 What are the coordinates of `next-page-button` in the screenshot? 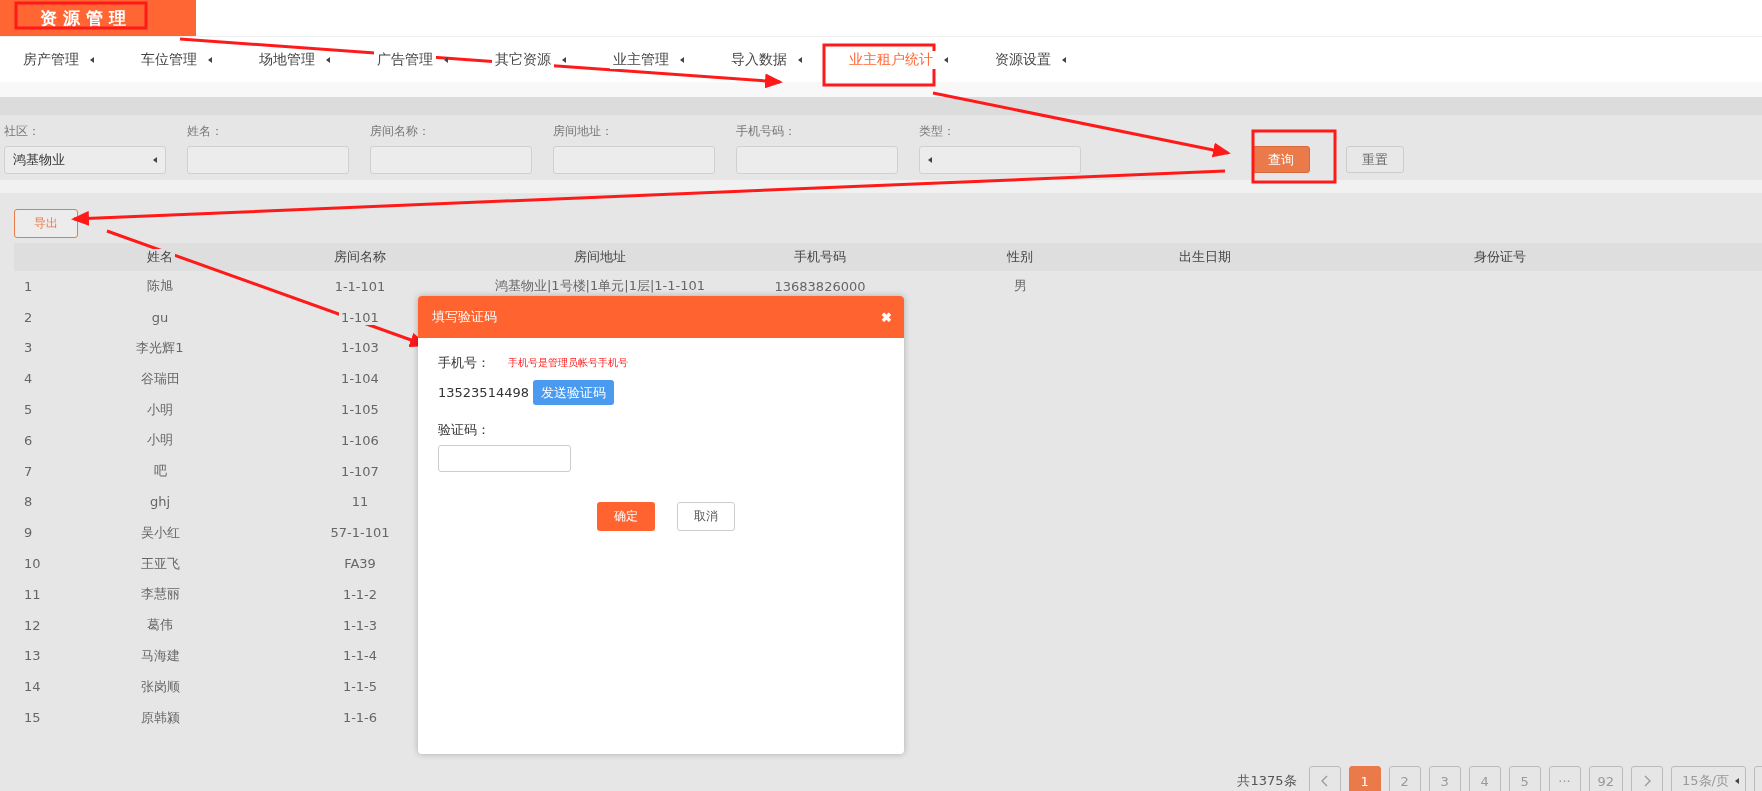 It's located at (1647, 778).